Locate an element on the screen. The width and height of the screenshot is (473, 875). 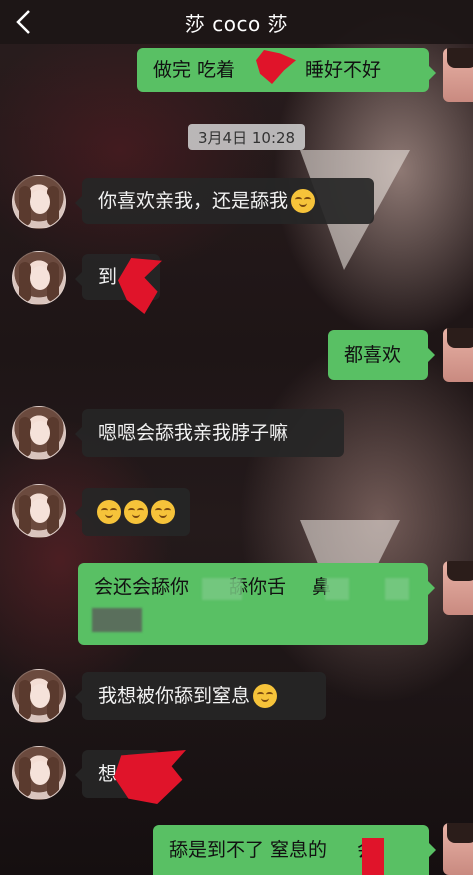
chevron-left-icon is located at coordinates (23, 22).